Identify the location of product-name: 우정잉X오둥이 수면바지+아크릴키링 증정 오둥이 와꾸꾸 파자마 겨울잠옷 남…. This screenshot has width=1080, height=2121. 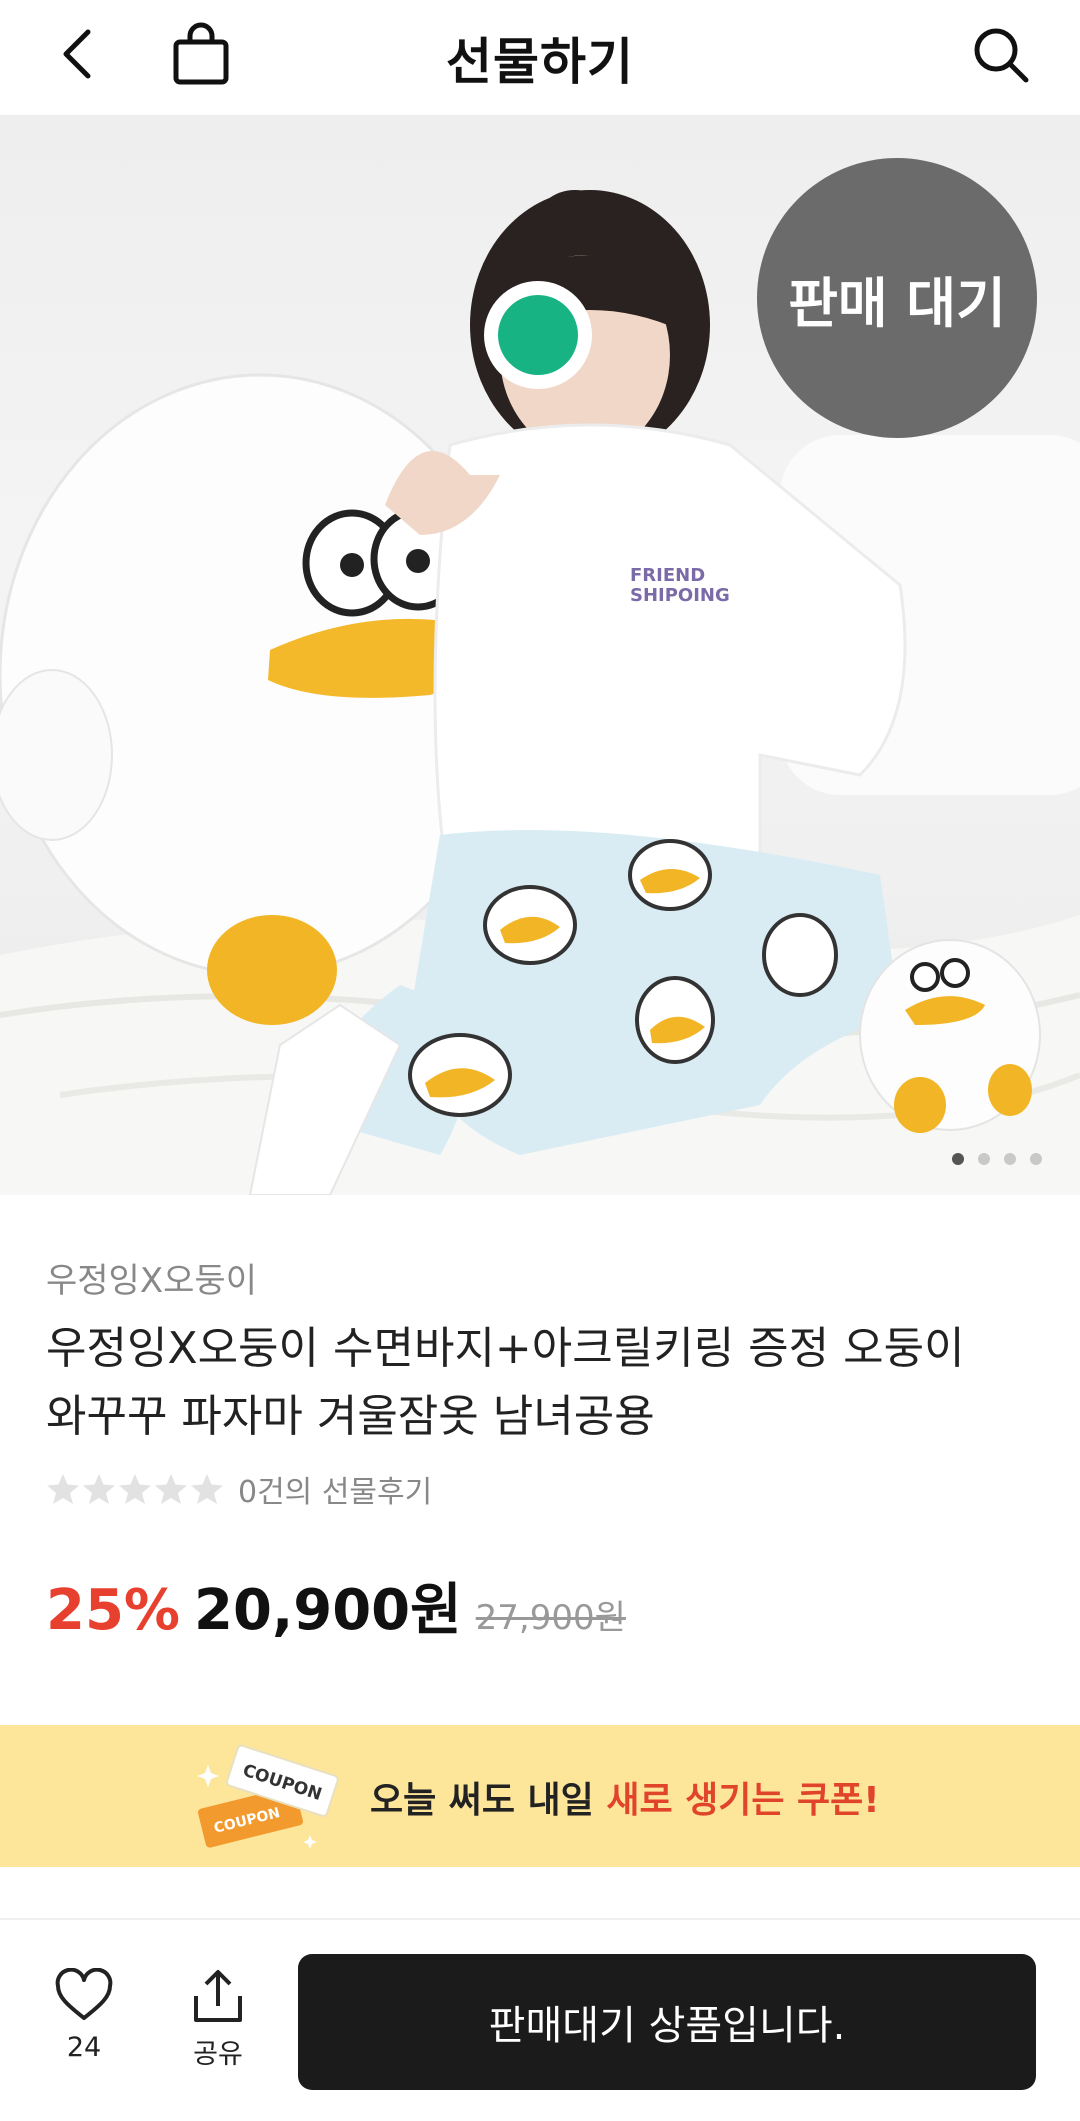
(546, 1383).